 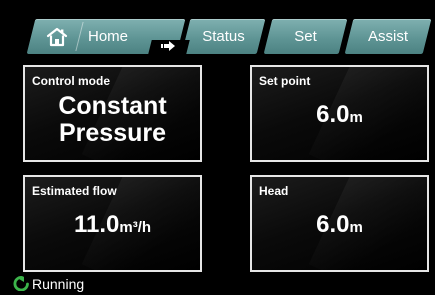 What do you see at coordinates (118, 36) in the screenshot?
I see `tab-home-label: Home` at bounding box center [118, 36].